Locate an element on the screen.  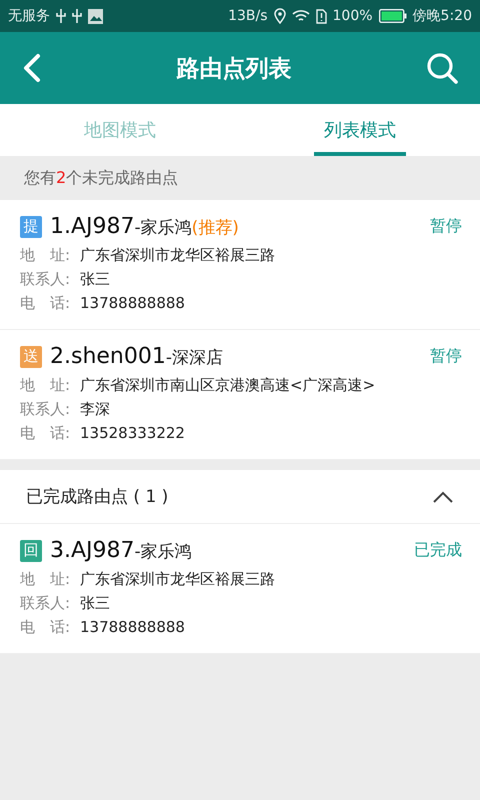
carrier-text: 无服务 is located at coordinates (29, 16).